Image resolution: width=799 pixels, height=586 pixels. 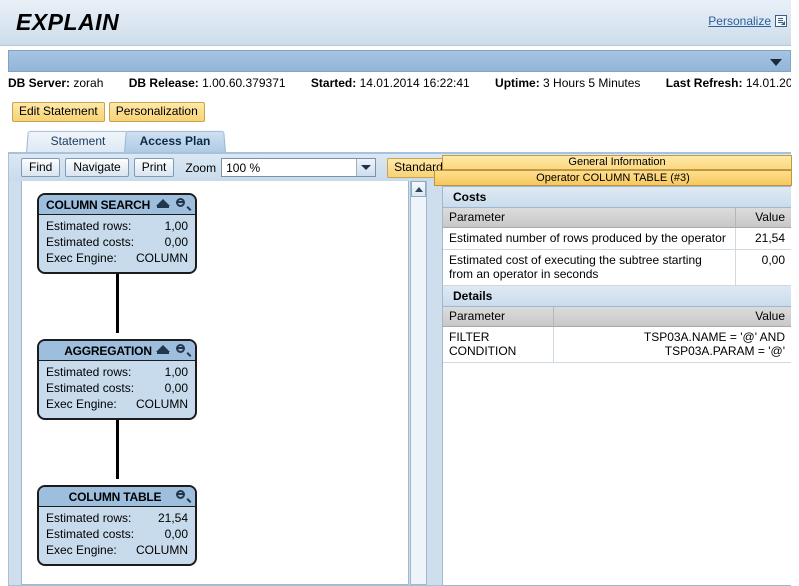 I want to click on app-header: EXPLAIN Personalize, so click(x=399, y=23).